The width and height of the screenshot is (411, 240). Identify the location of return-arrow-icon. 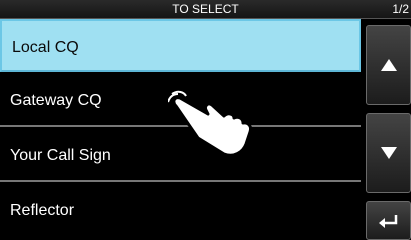
(389, 221).